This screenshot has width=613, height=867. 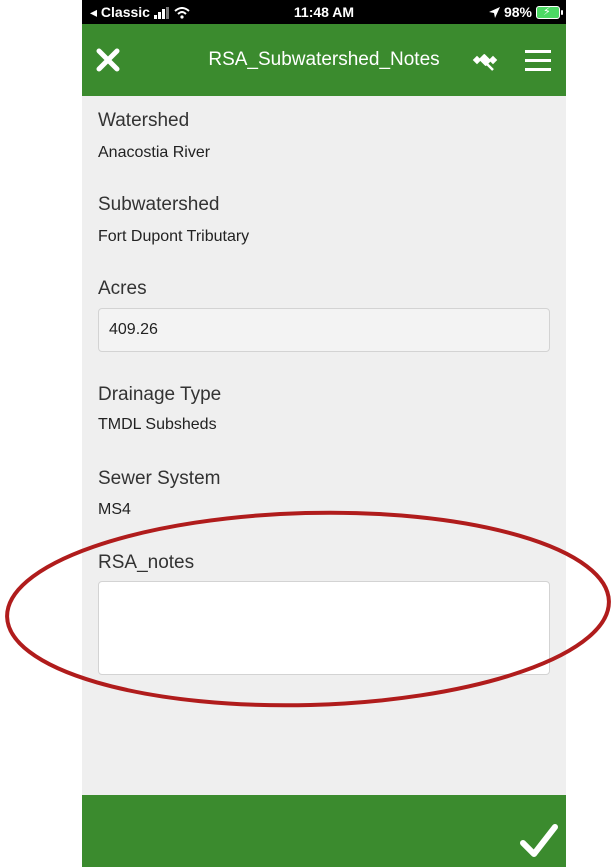 I want to click on close-button, so click(x=108, y=60).